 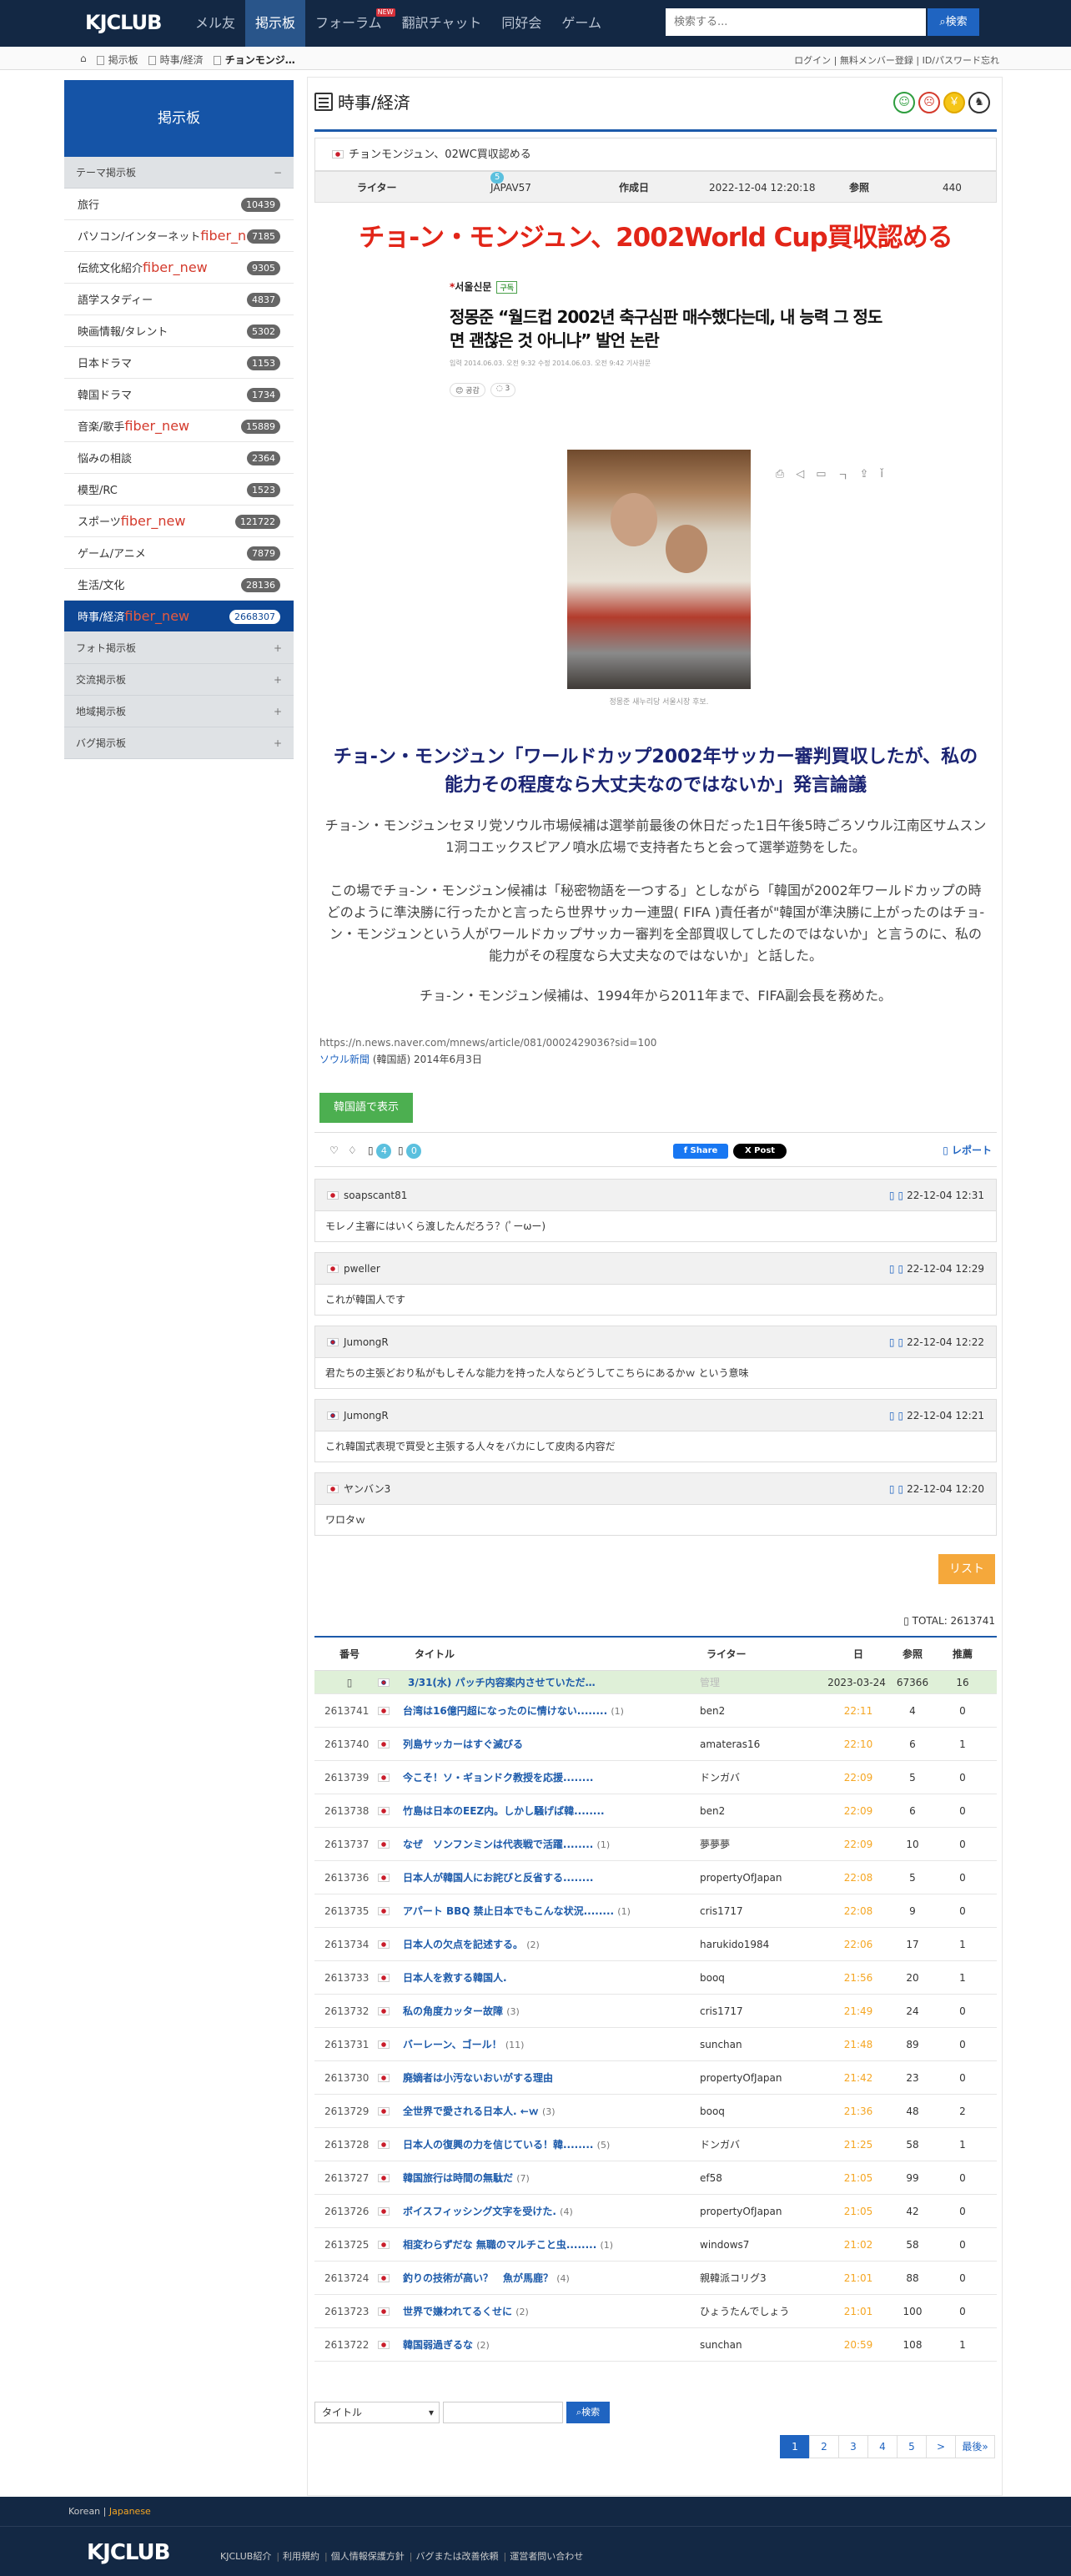 What do you see at coordinates (467, 390) in the screenshot?
I see `like-reaction: 😊 공감` at bounding box center [467, 390].